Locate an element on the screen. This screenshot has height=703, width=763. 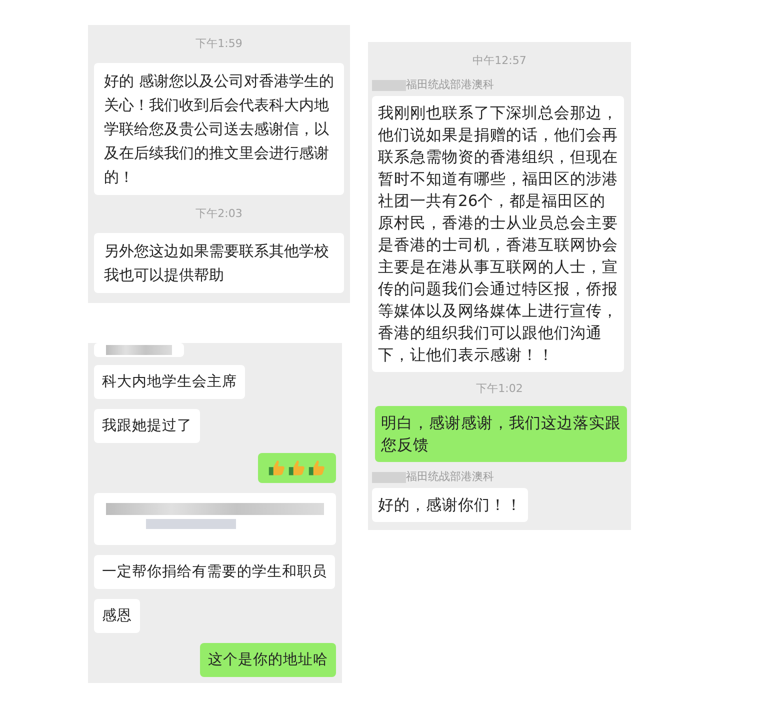
message-bubble: 明白，感谢感谢，我们这边落实跟您反馈 is located at coordinates (501, 434).